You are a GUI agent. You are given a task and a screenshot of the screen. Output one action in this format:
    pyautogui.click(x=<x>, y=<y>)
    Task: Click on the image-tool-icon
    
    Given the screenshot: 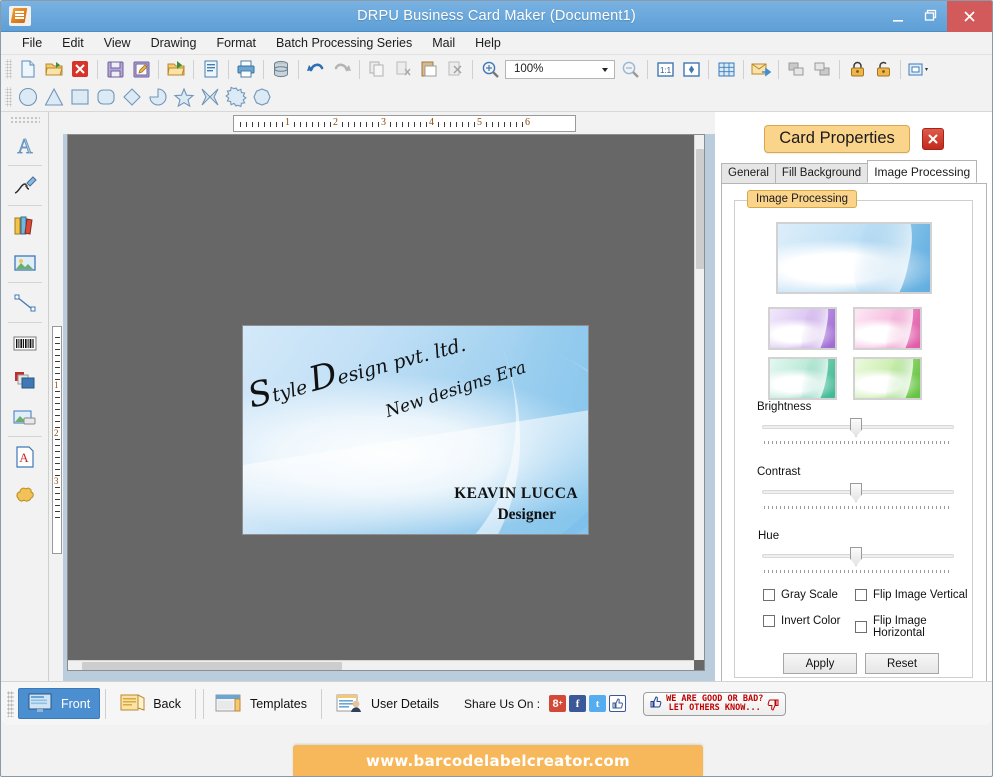 What is the action you would take?
    pyautogui.click(x=25, y=416)
    